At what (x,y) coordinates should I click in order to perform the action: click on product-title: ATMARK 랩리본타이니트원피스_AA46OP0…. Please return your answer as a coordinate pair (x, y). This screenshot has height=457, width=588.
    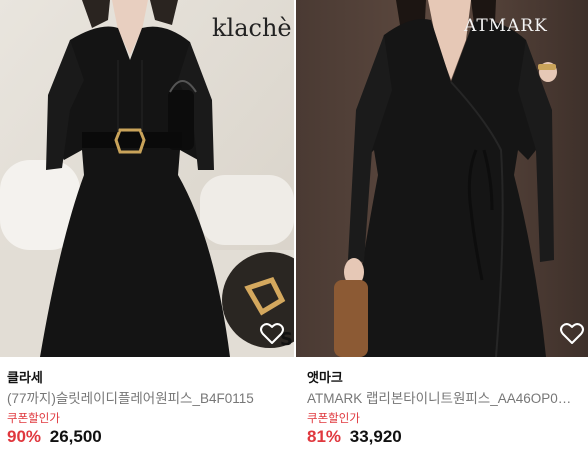
    Looking at the image, I should click on (447, 397).